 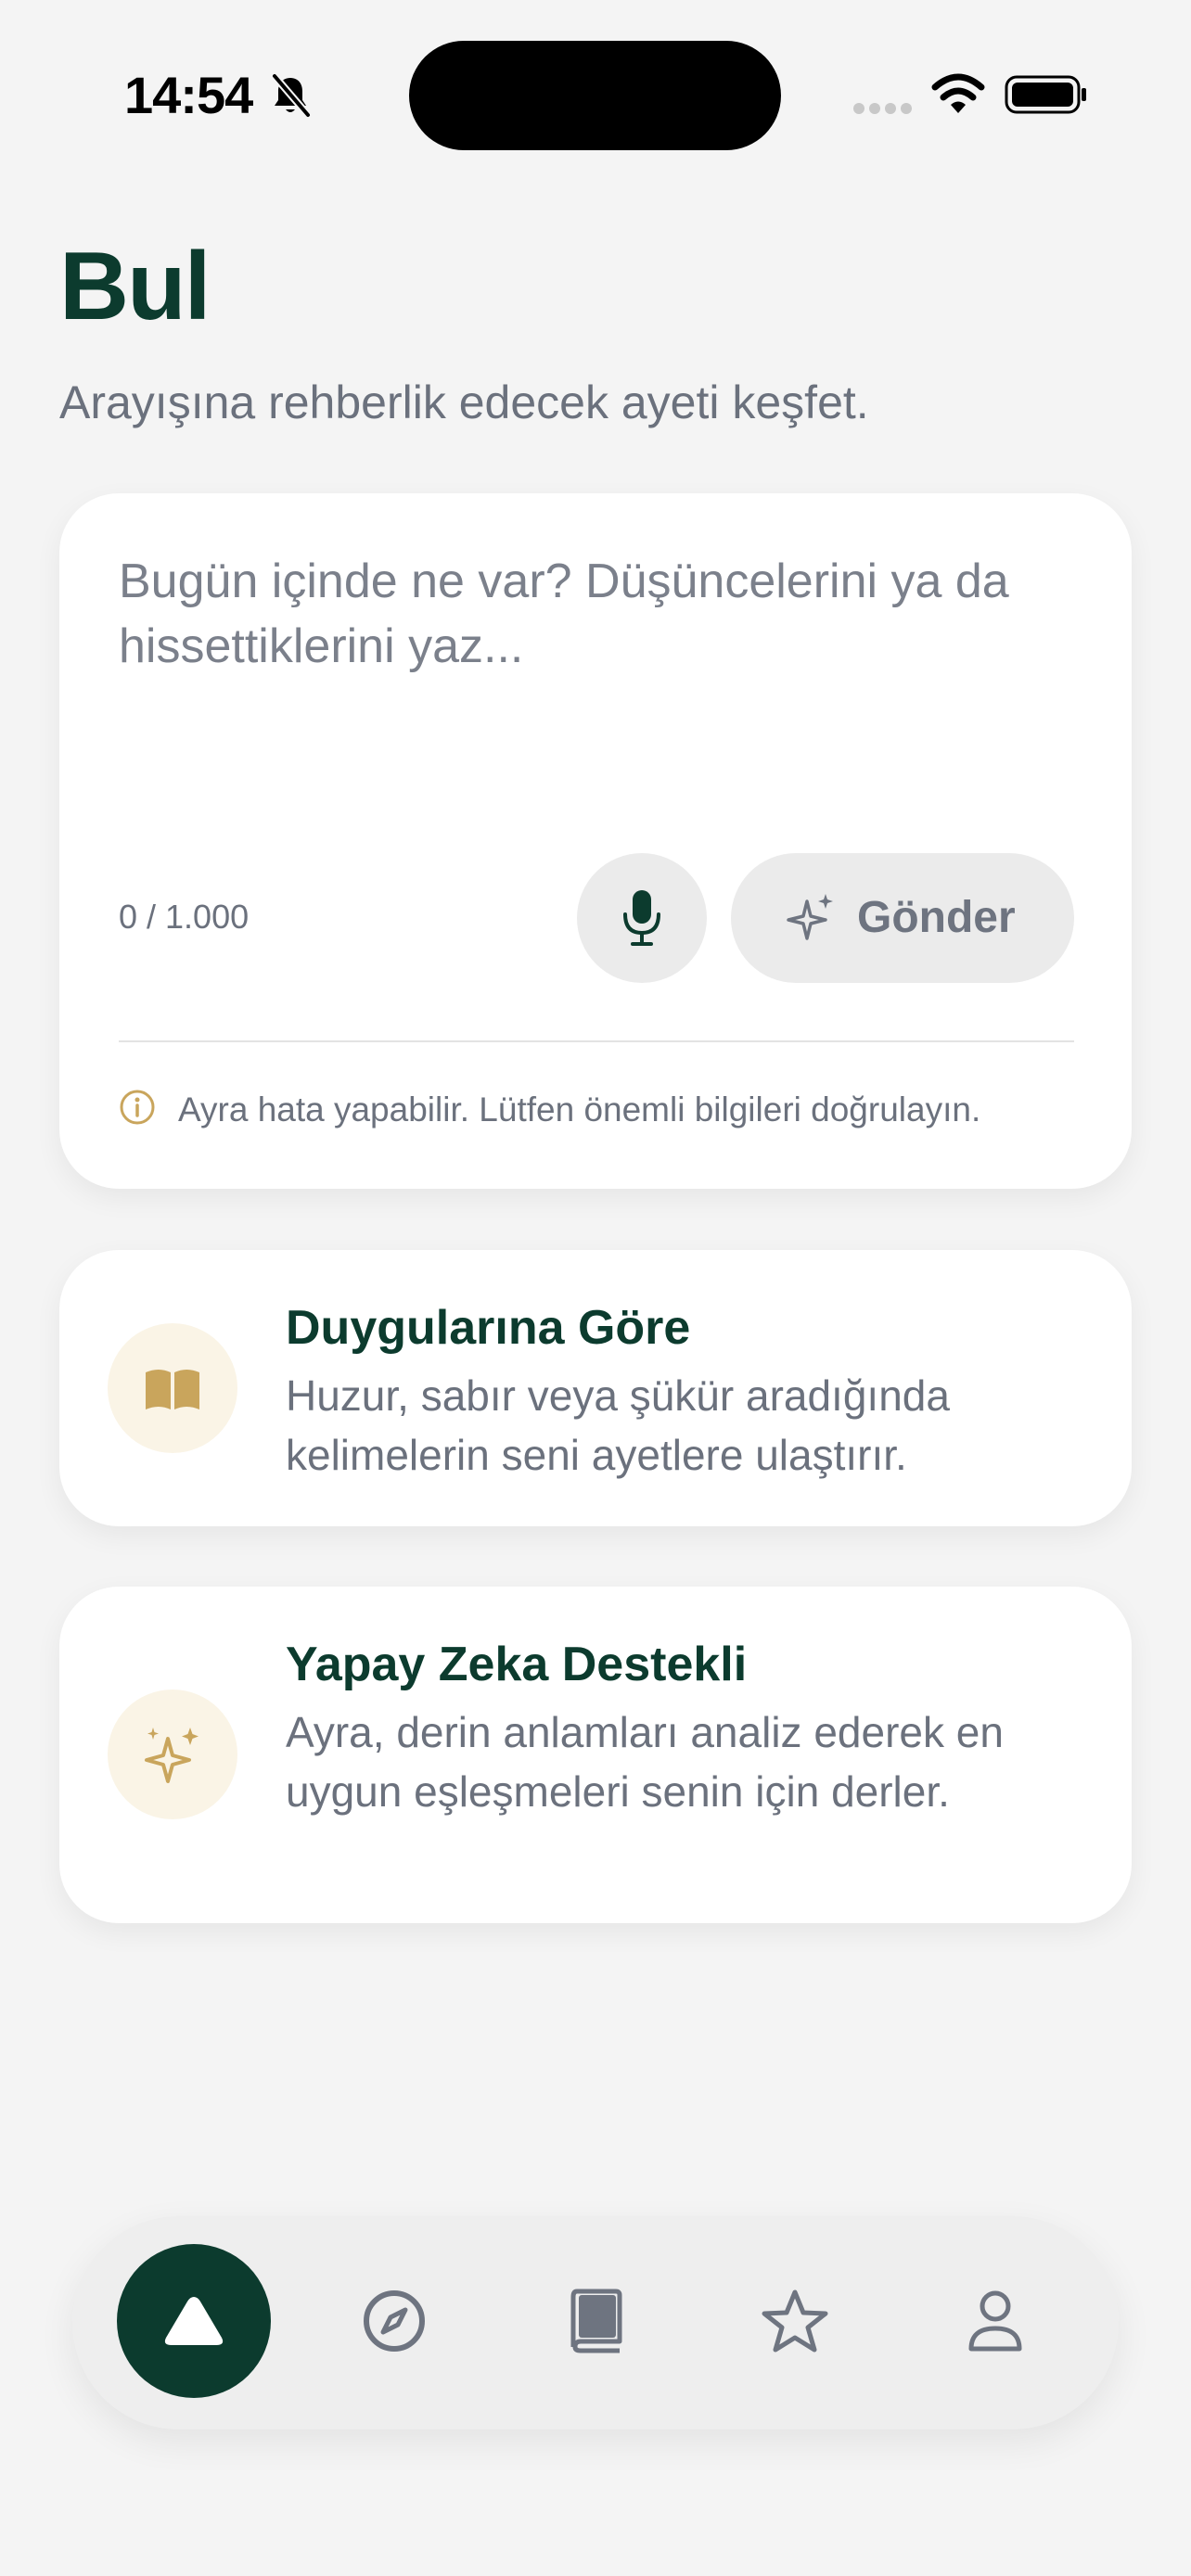 I want to click on microphone-icon, so click(x=641, y=918).